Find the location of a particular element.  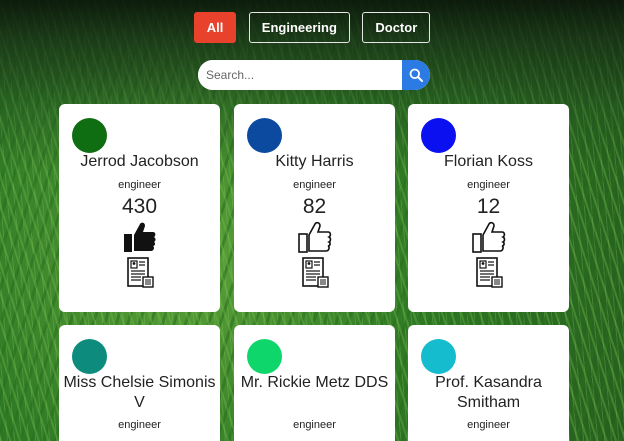

like-count: 430 is located at coordinates (139, 206).